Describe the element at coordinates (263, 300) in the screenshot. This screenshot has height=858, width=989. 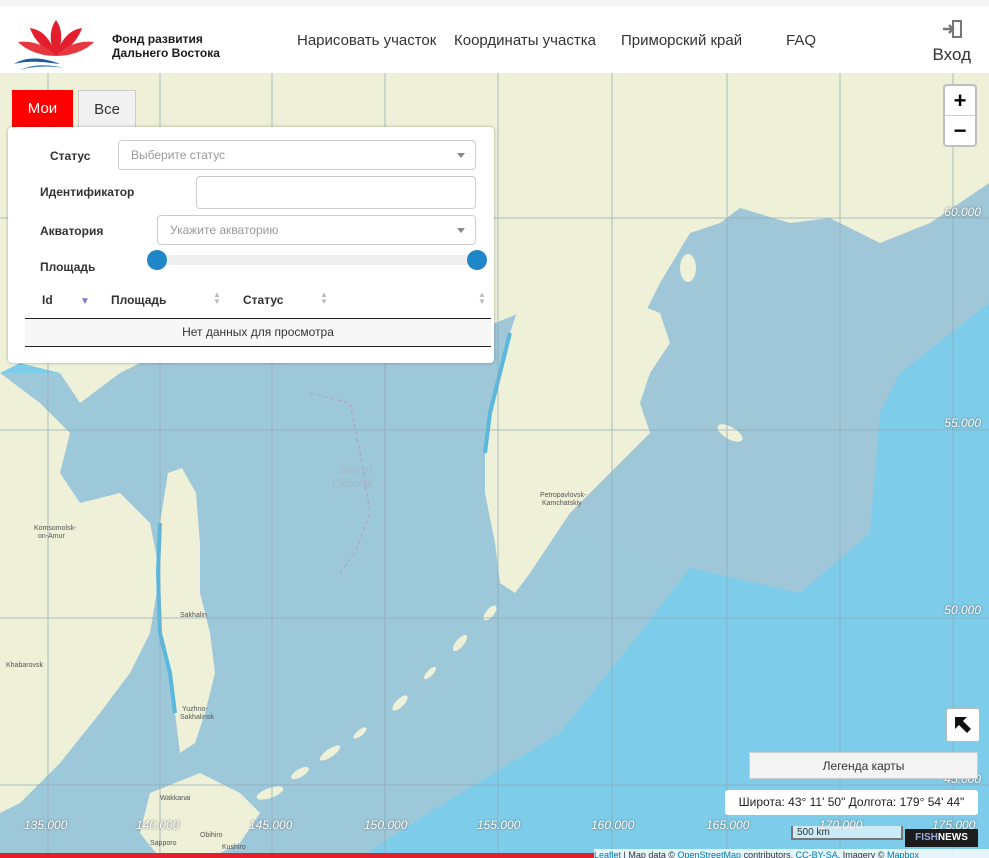
I see `column-status: Статус` at that location.